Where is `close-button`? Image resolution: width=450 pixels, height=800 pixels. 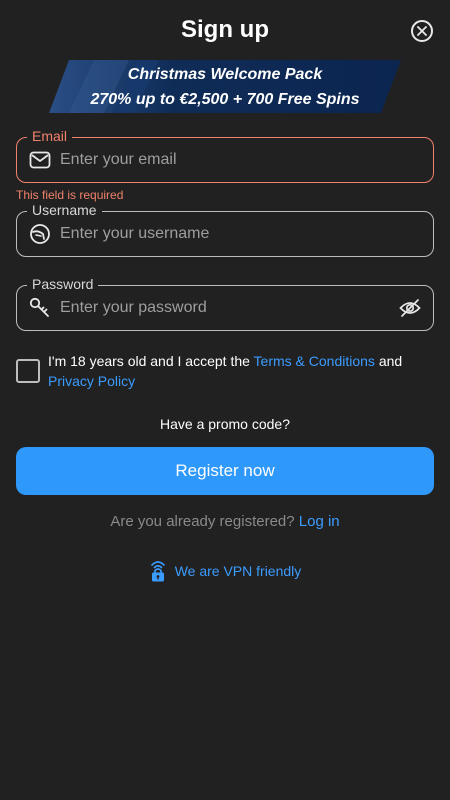 close-button is located at coordinates (422, 31).